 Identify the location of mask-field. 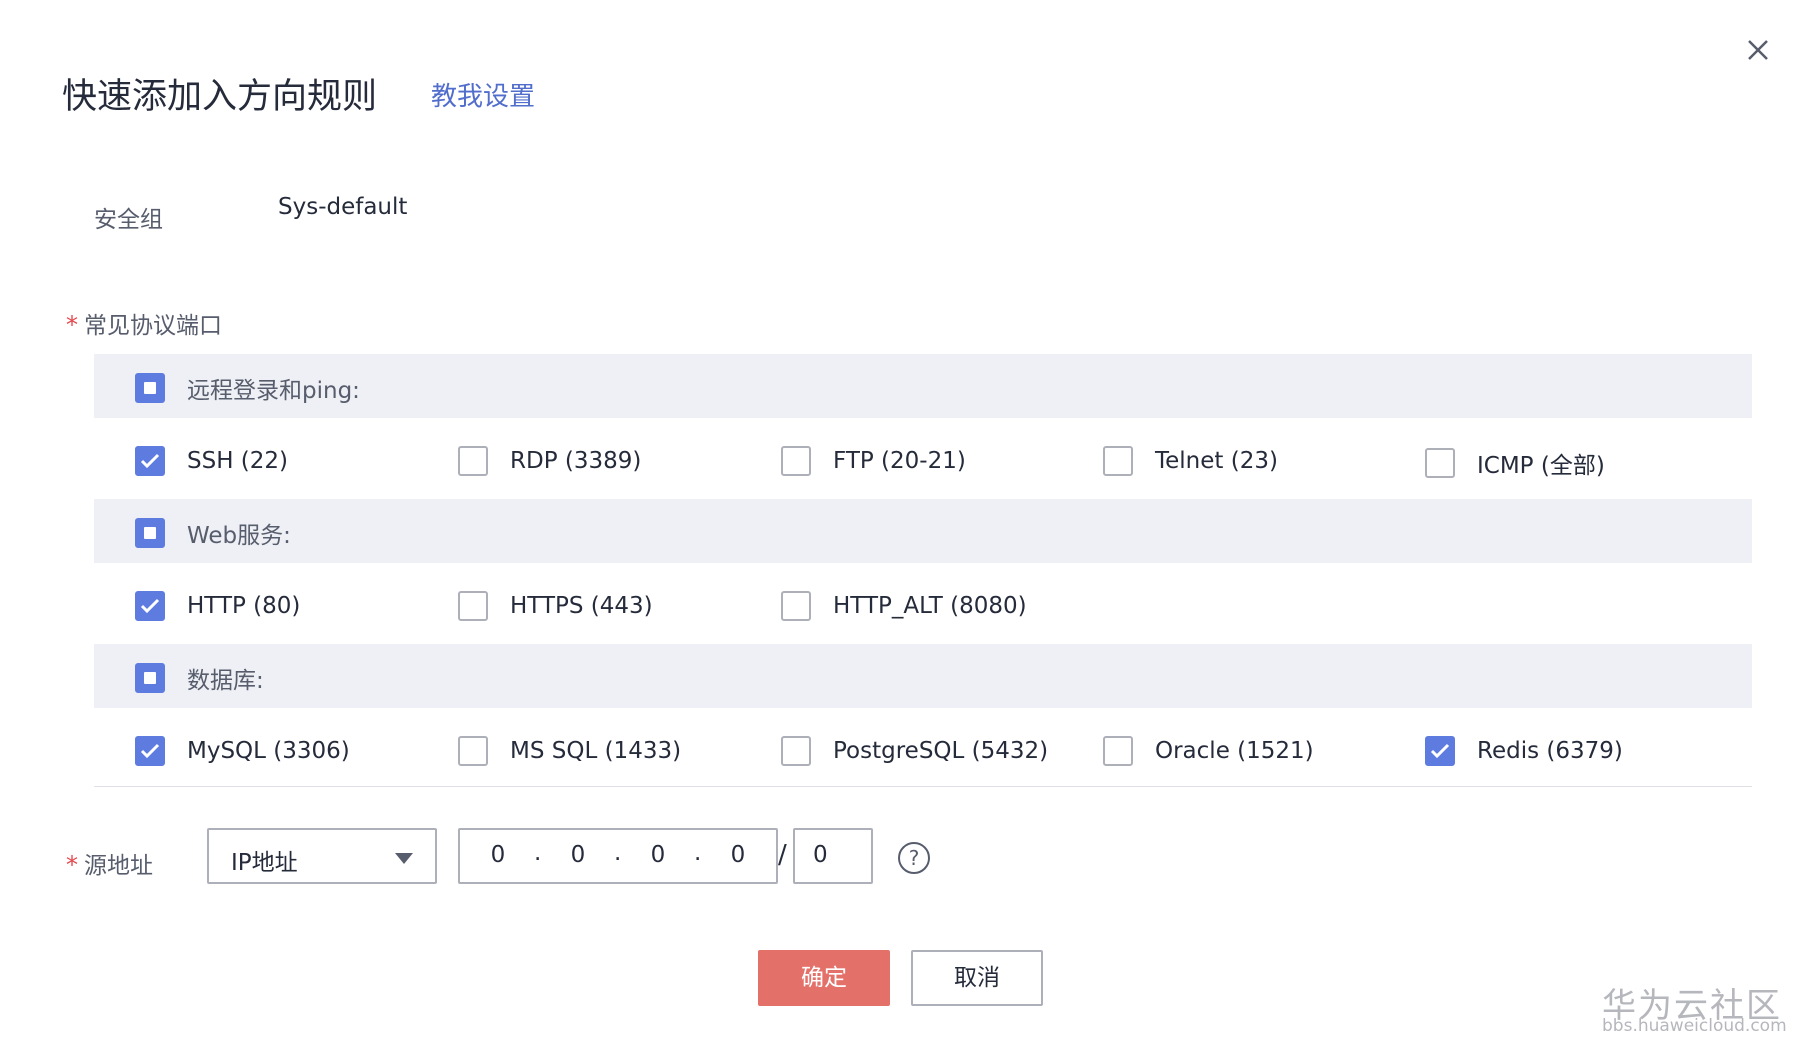
(833, 856).